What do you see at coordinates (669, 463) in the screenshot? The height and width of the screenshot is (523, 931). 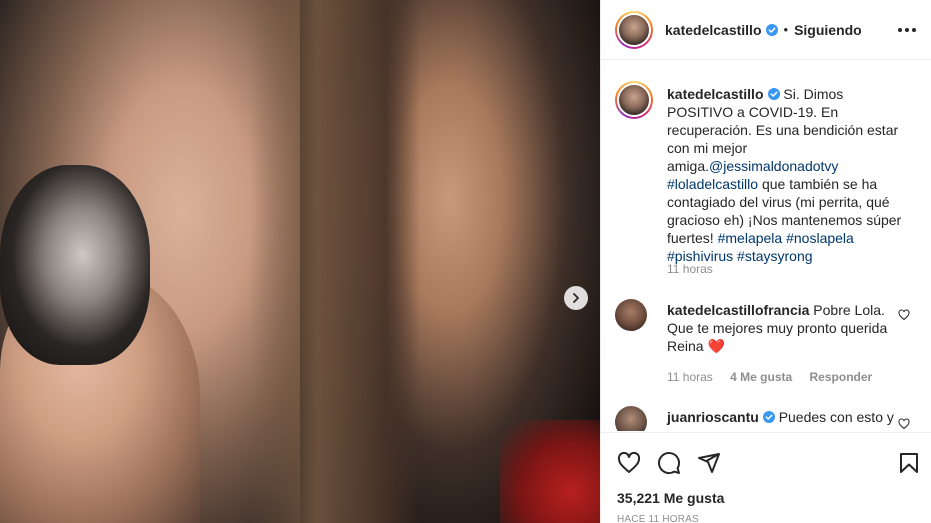 I see `comment-icon` at bounding box center [669, 463].